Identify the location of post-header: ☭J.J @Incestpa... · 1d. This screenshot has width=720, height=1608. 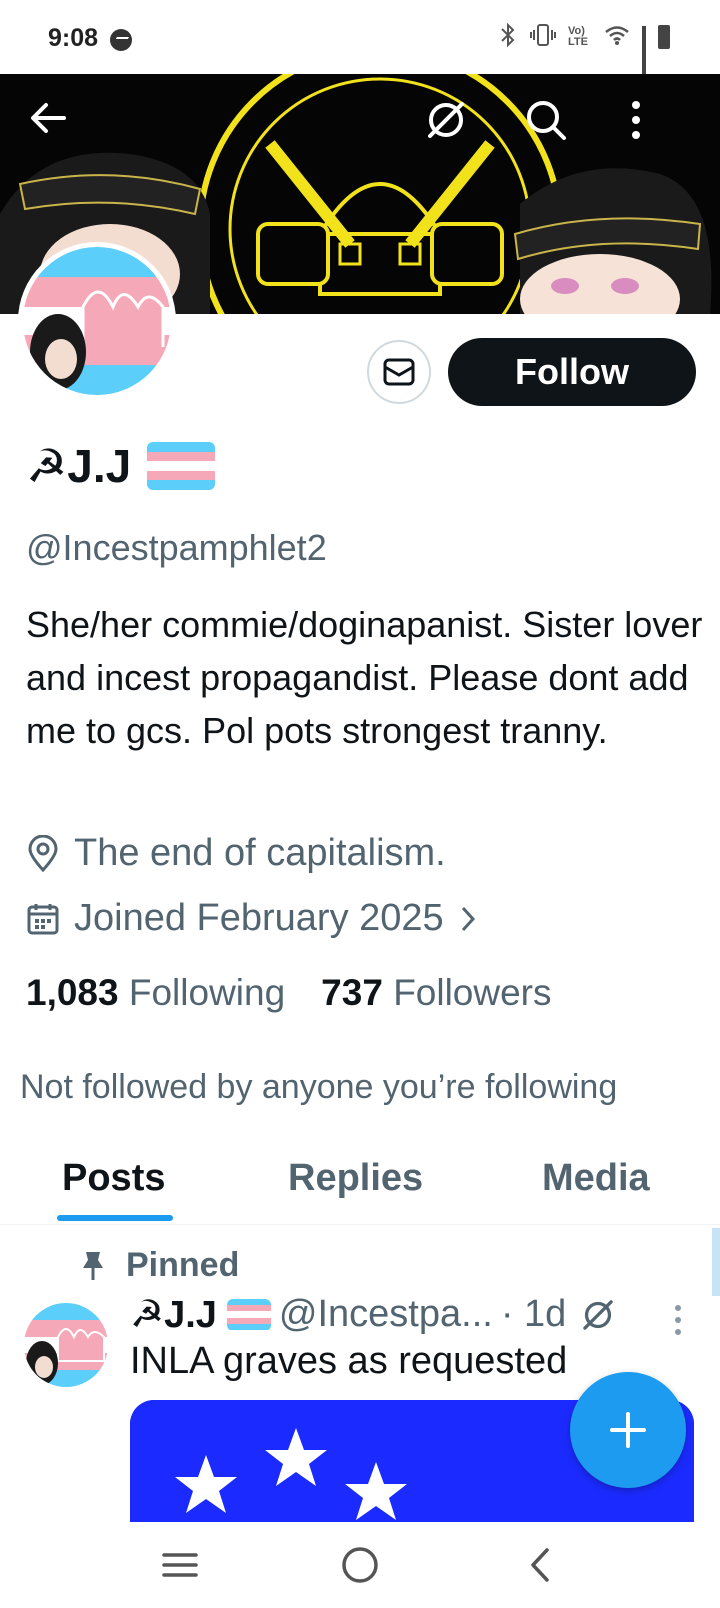
(373, 1314).